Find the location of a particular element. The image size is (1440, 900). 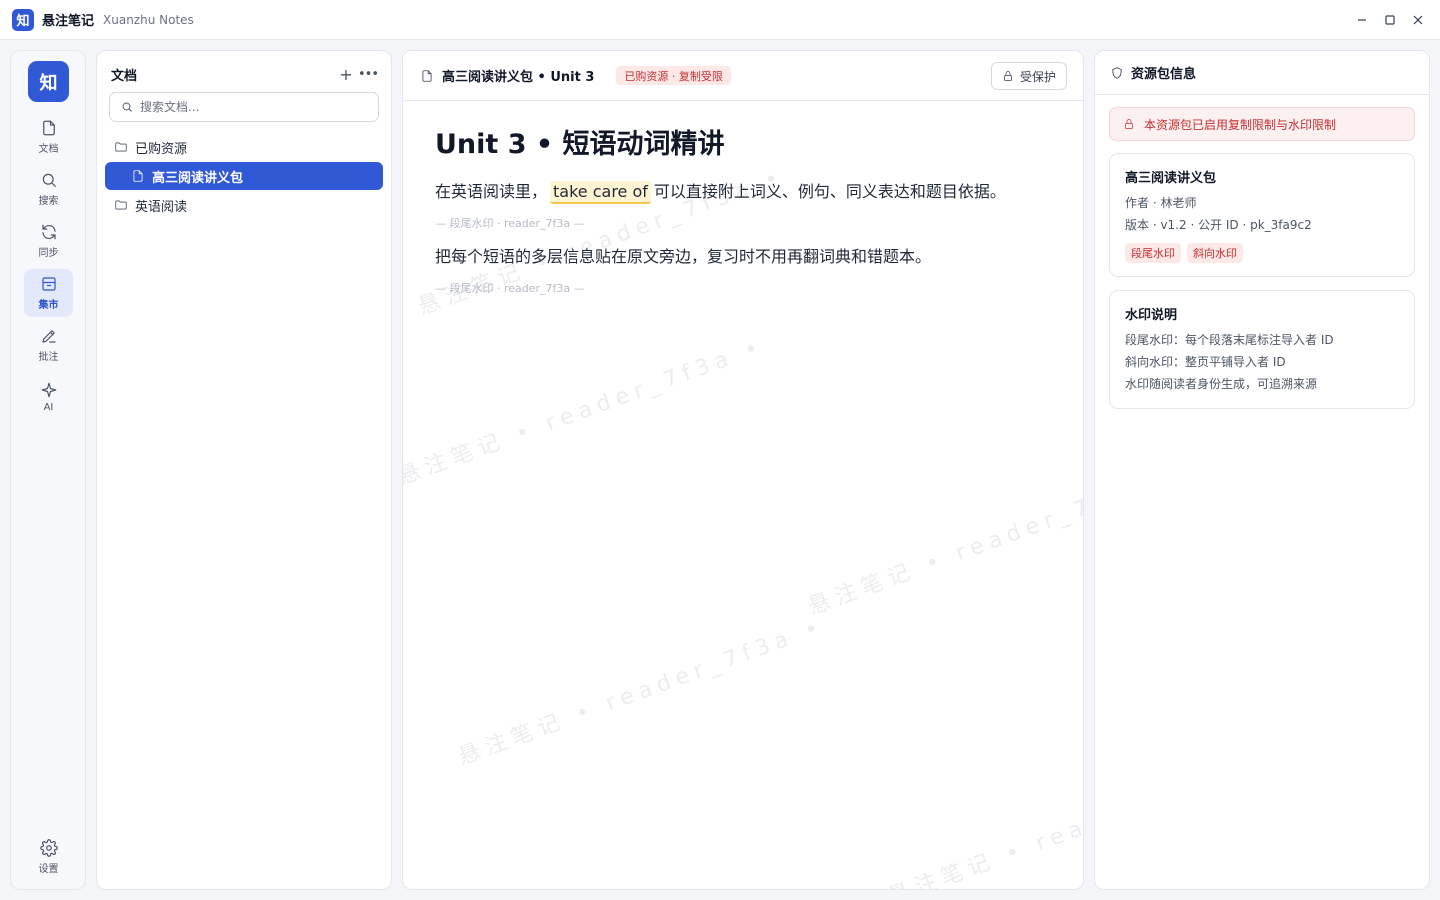

app-subtitle: Xuanzhu Notes is located at coordinates (148, 19).